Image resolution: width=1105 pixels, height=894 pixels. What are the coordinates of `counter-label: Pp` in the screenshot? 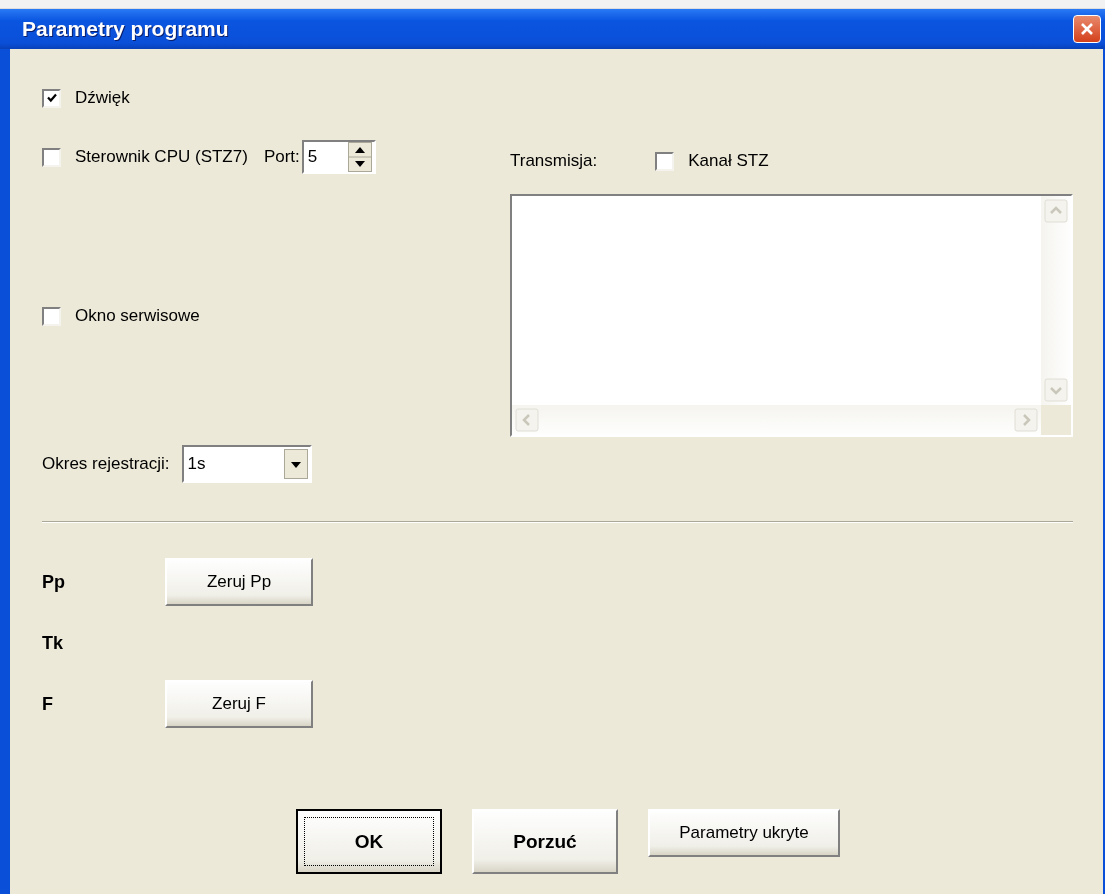 It's located at (54, 582).